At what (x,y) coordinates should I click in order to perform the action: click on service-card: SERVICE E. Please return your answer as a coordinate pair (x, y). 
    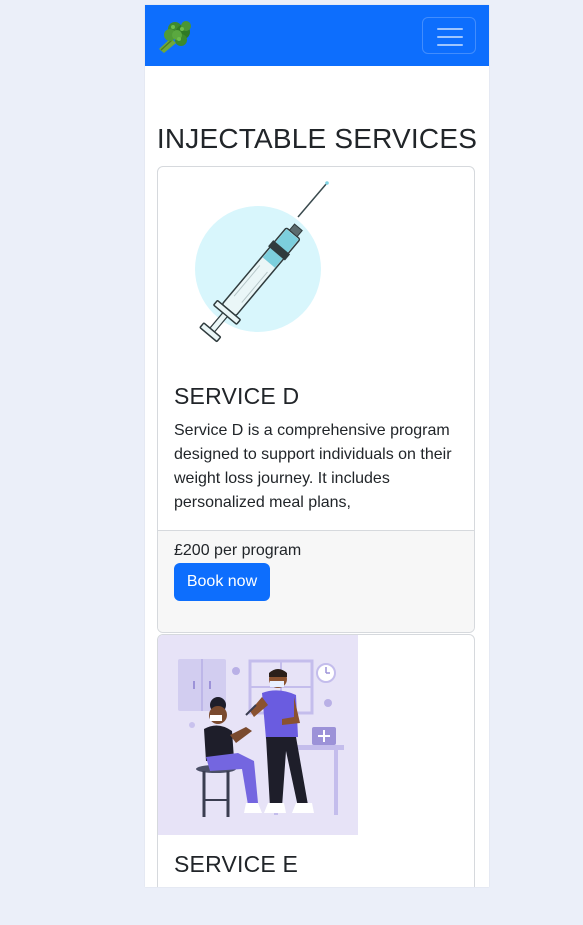
    Looking at the image, I should click on (316, 760).